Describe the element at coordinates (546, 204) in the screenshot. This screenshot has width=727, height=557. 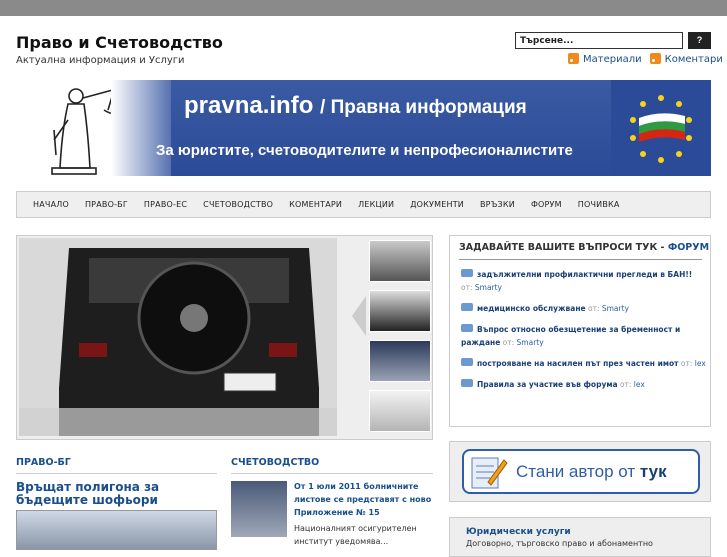
I see `nav-item-forum: ФОРУМ` at that location.